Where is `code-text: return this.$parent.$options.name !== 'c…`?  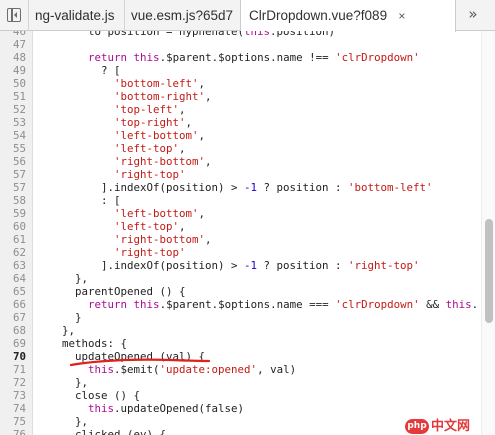
code-text: return this.$parent.$options.name !== 'c… is located at coordinates (254, 57).